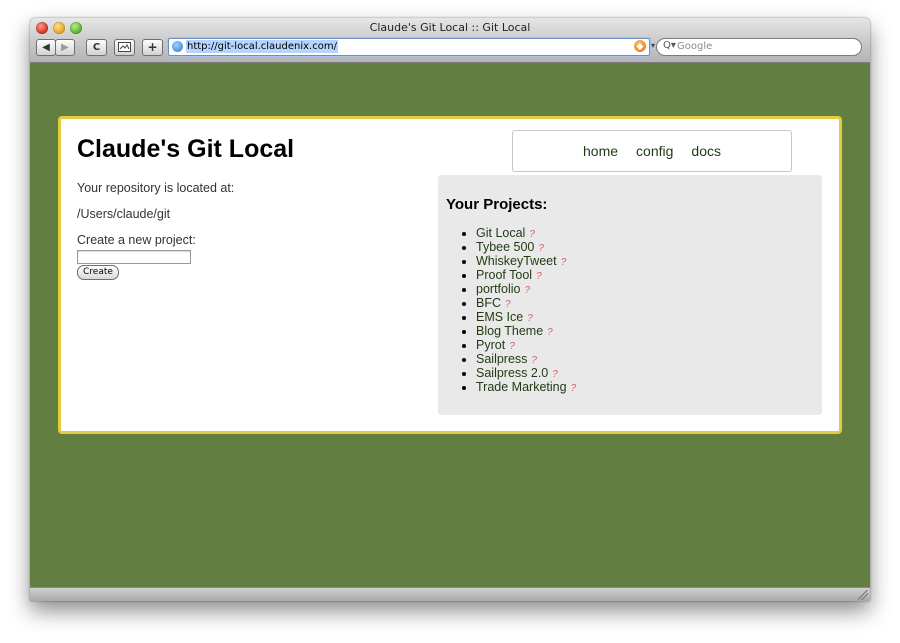 Image resolution: width=900 pixels, height=643 pixels. I want to click on reload-icon: C, so click(96, 47).